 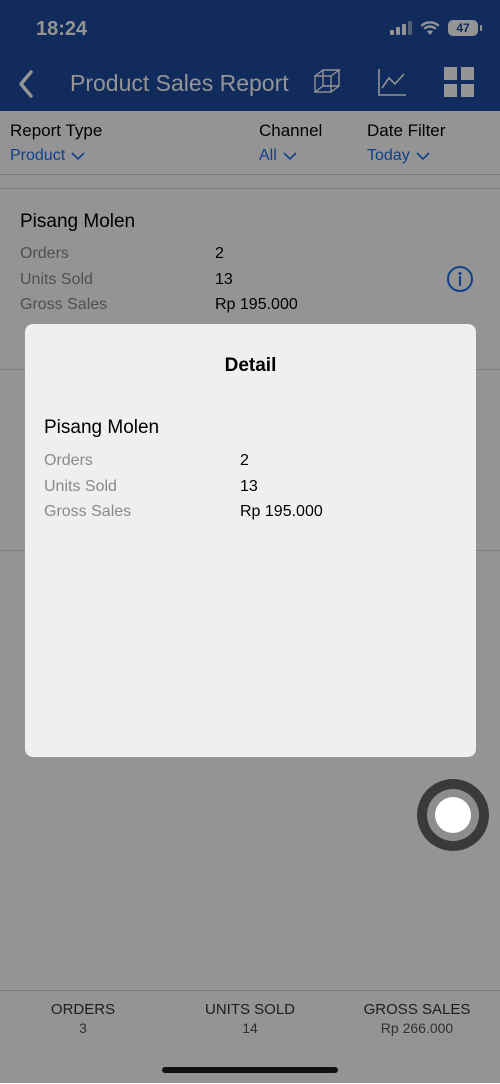 I want to click on modal-units-label: Units Sold, so click(x=80, y=486).